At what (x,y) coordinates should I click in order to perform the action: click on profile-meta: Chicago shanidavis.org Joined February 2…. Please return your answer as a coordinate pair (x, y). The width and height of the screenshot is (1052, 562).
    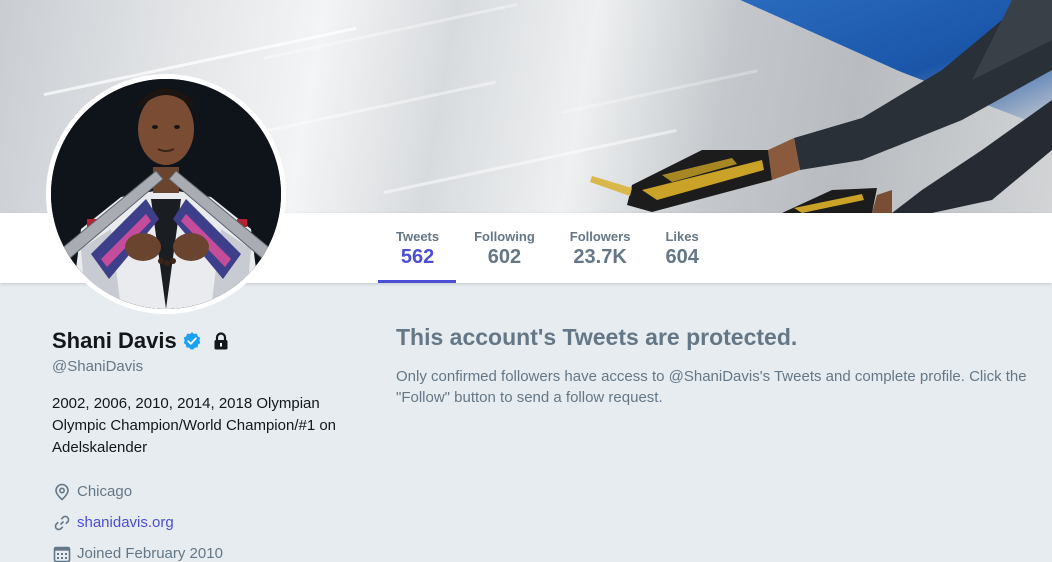
    Looking at the image, I should click on (202, 519).